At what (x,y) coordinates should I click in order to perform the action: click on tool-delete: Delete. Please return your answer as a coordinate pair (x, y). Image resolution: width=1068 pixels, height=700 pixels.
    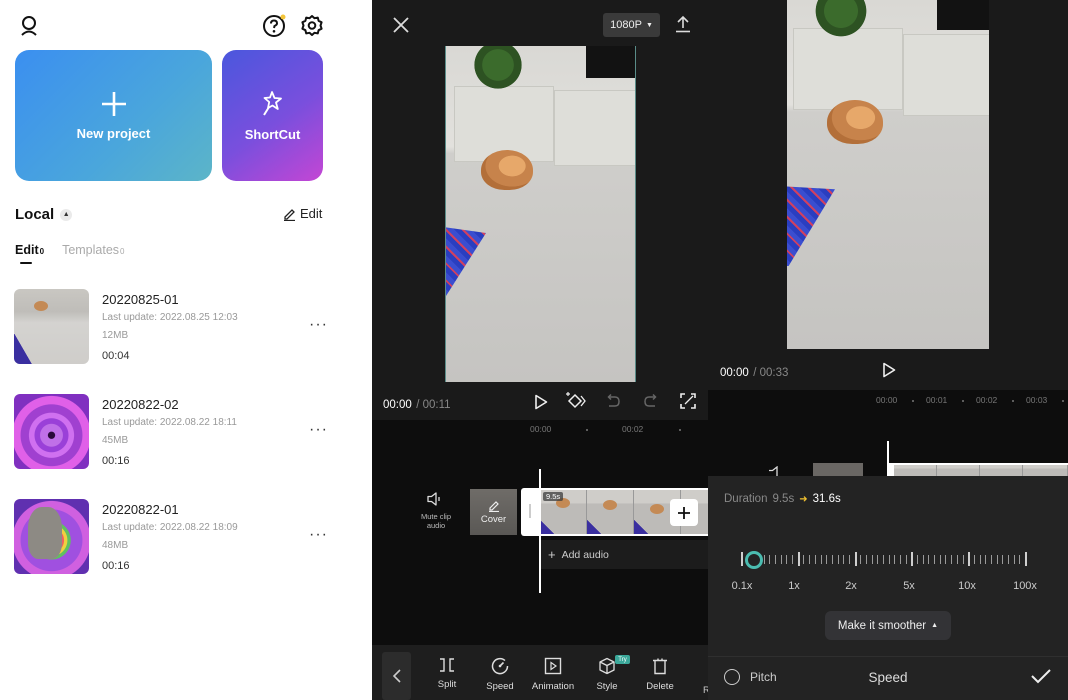
    Looking at the image, I should click on (660, 674).